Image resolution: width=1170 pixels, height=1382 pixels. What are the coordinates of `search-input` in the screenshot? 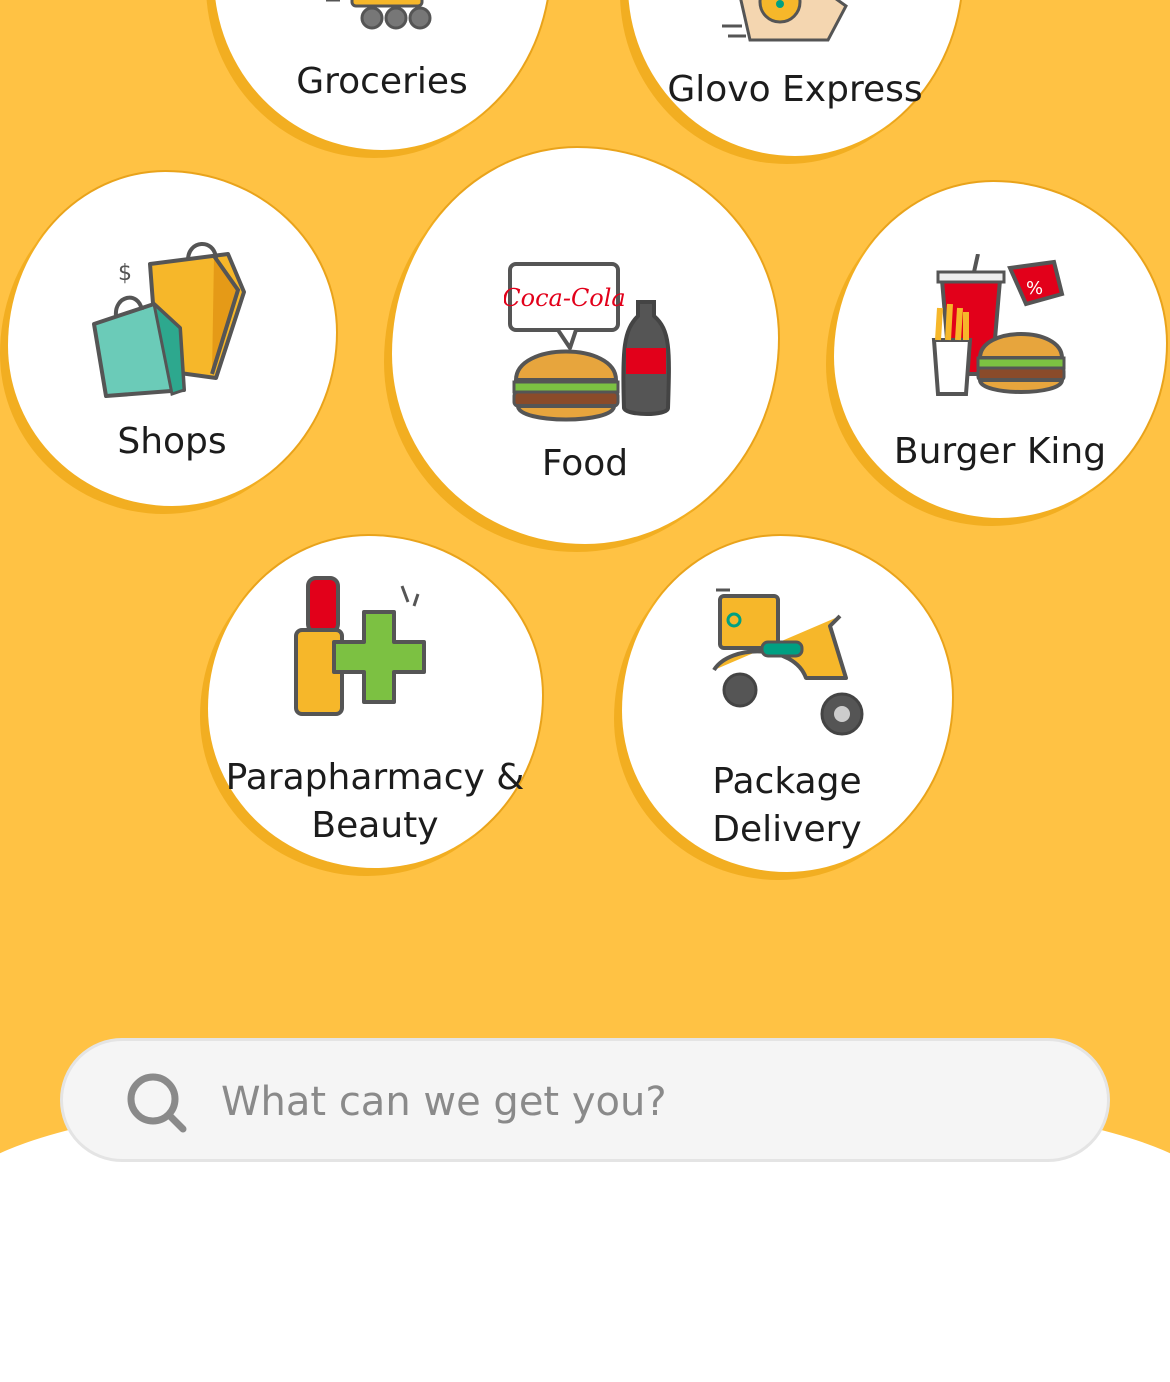 It's located at (631, 1102).